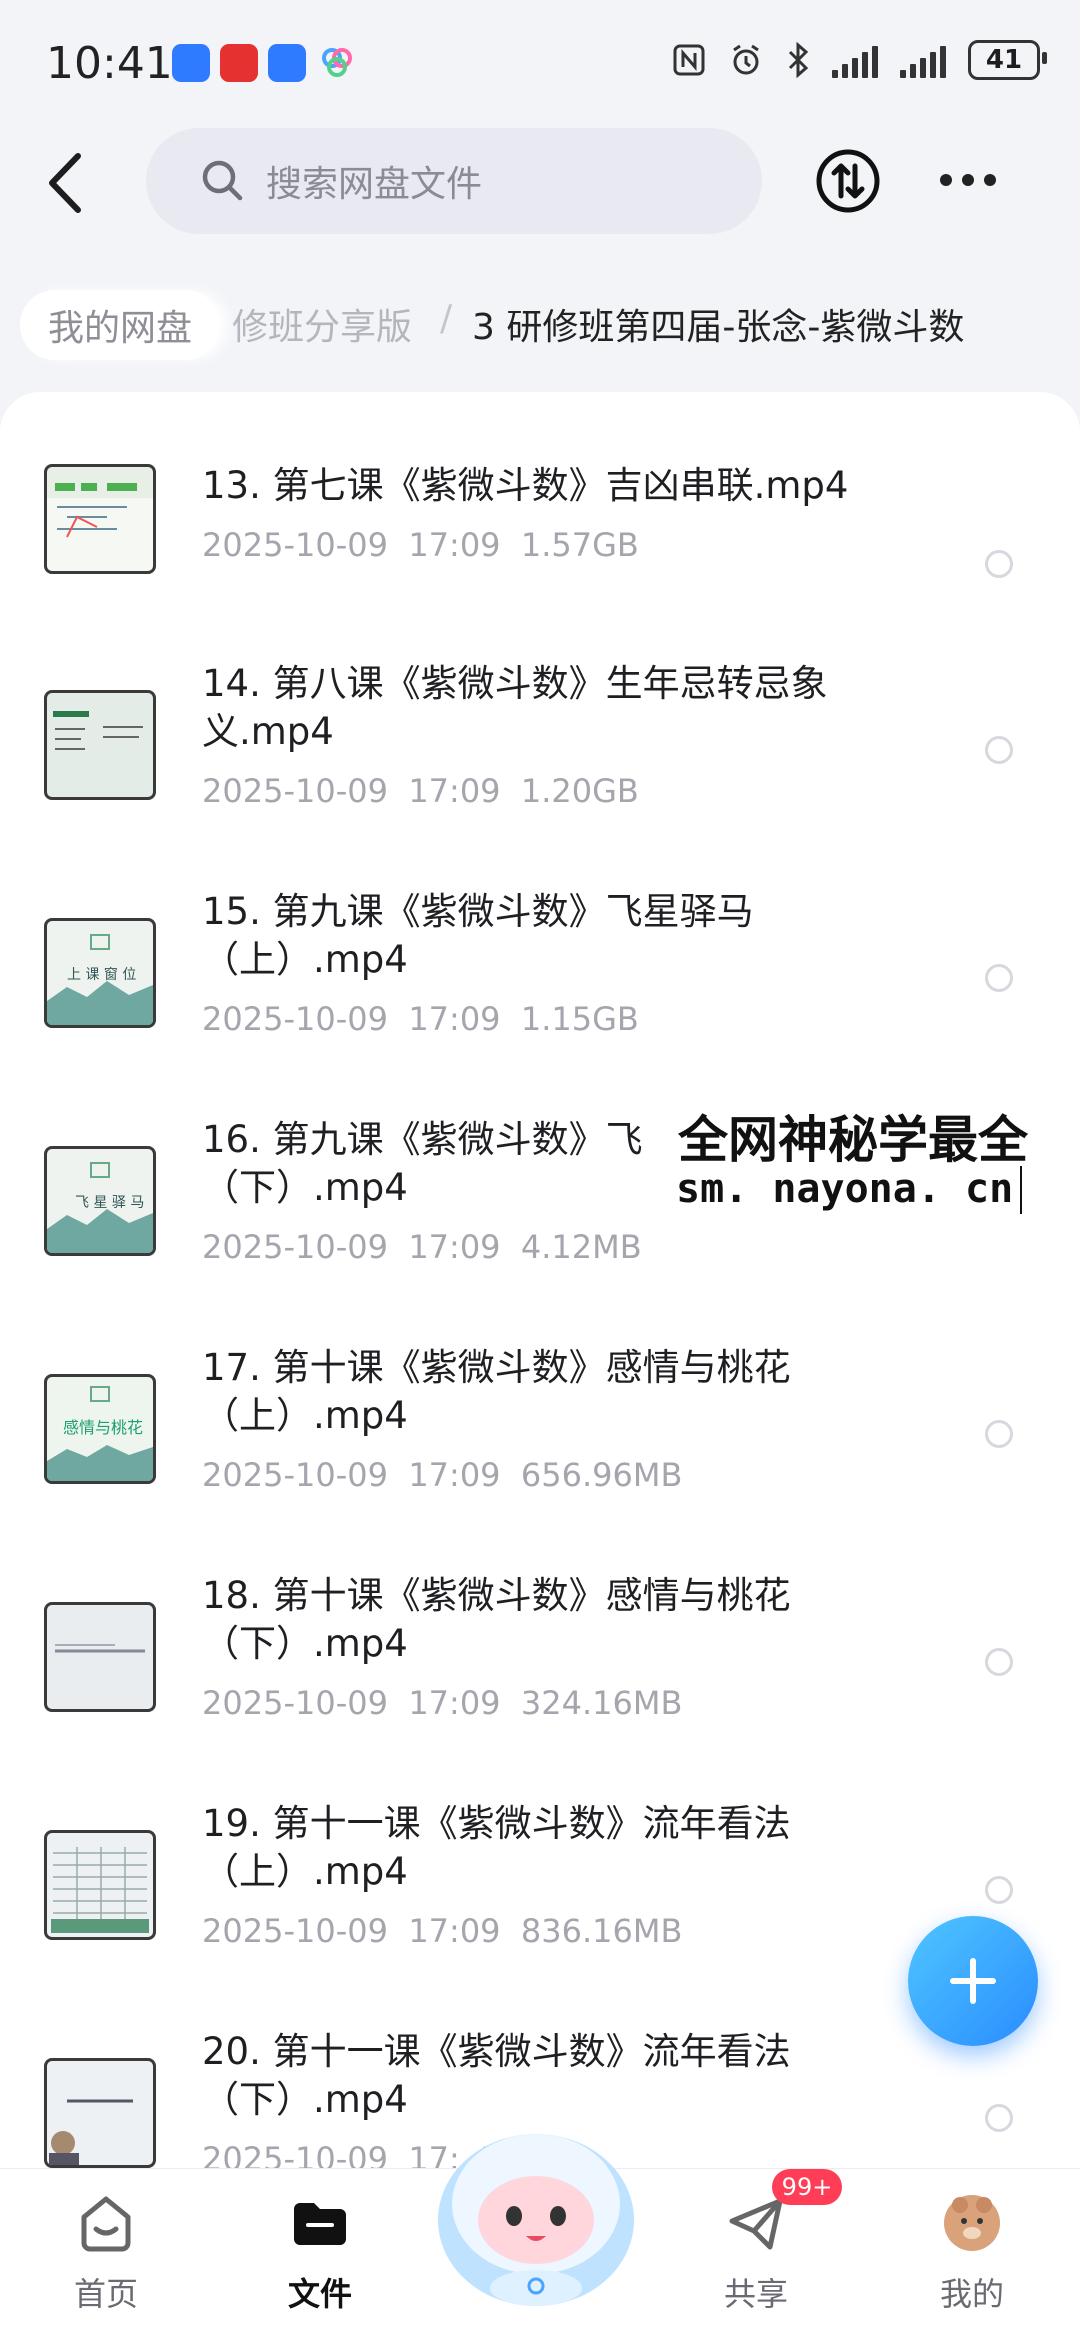 The height and width of the screenshot is (2325, 1080). I want to click on nav-home: 首页, so click(106, 2247).